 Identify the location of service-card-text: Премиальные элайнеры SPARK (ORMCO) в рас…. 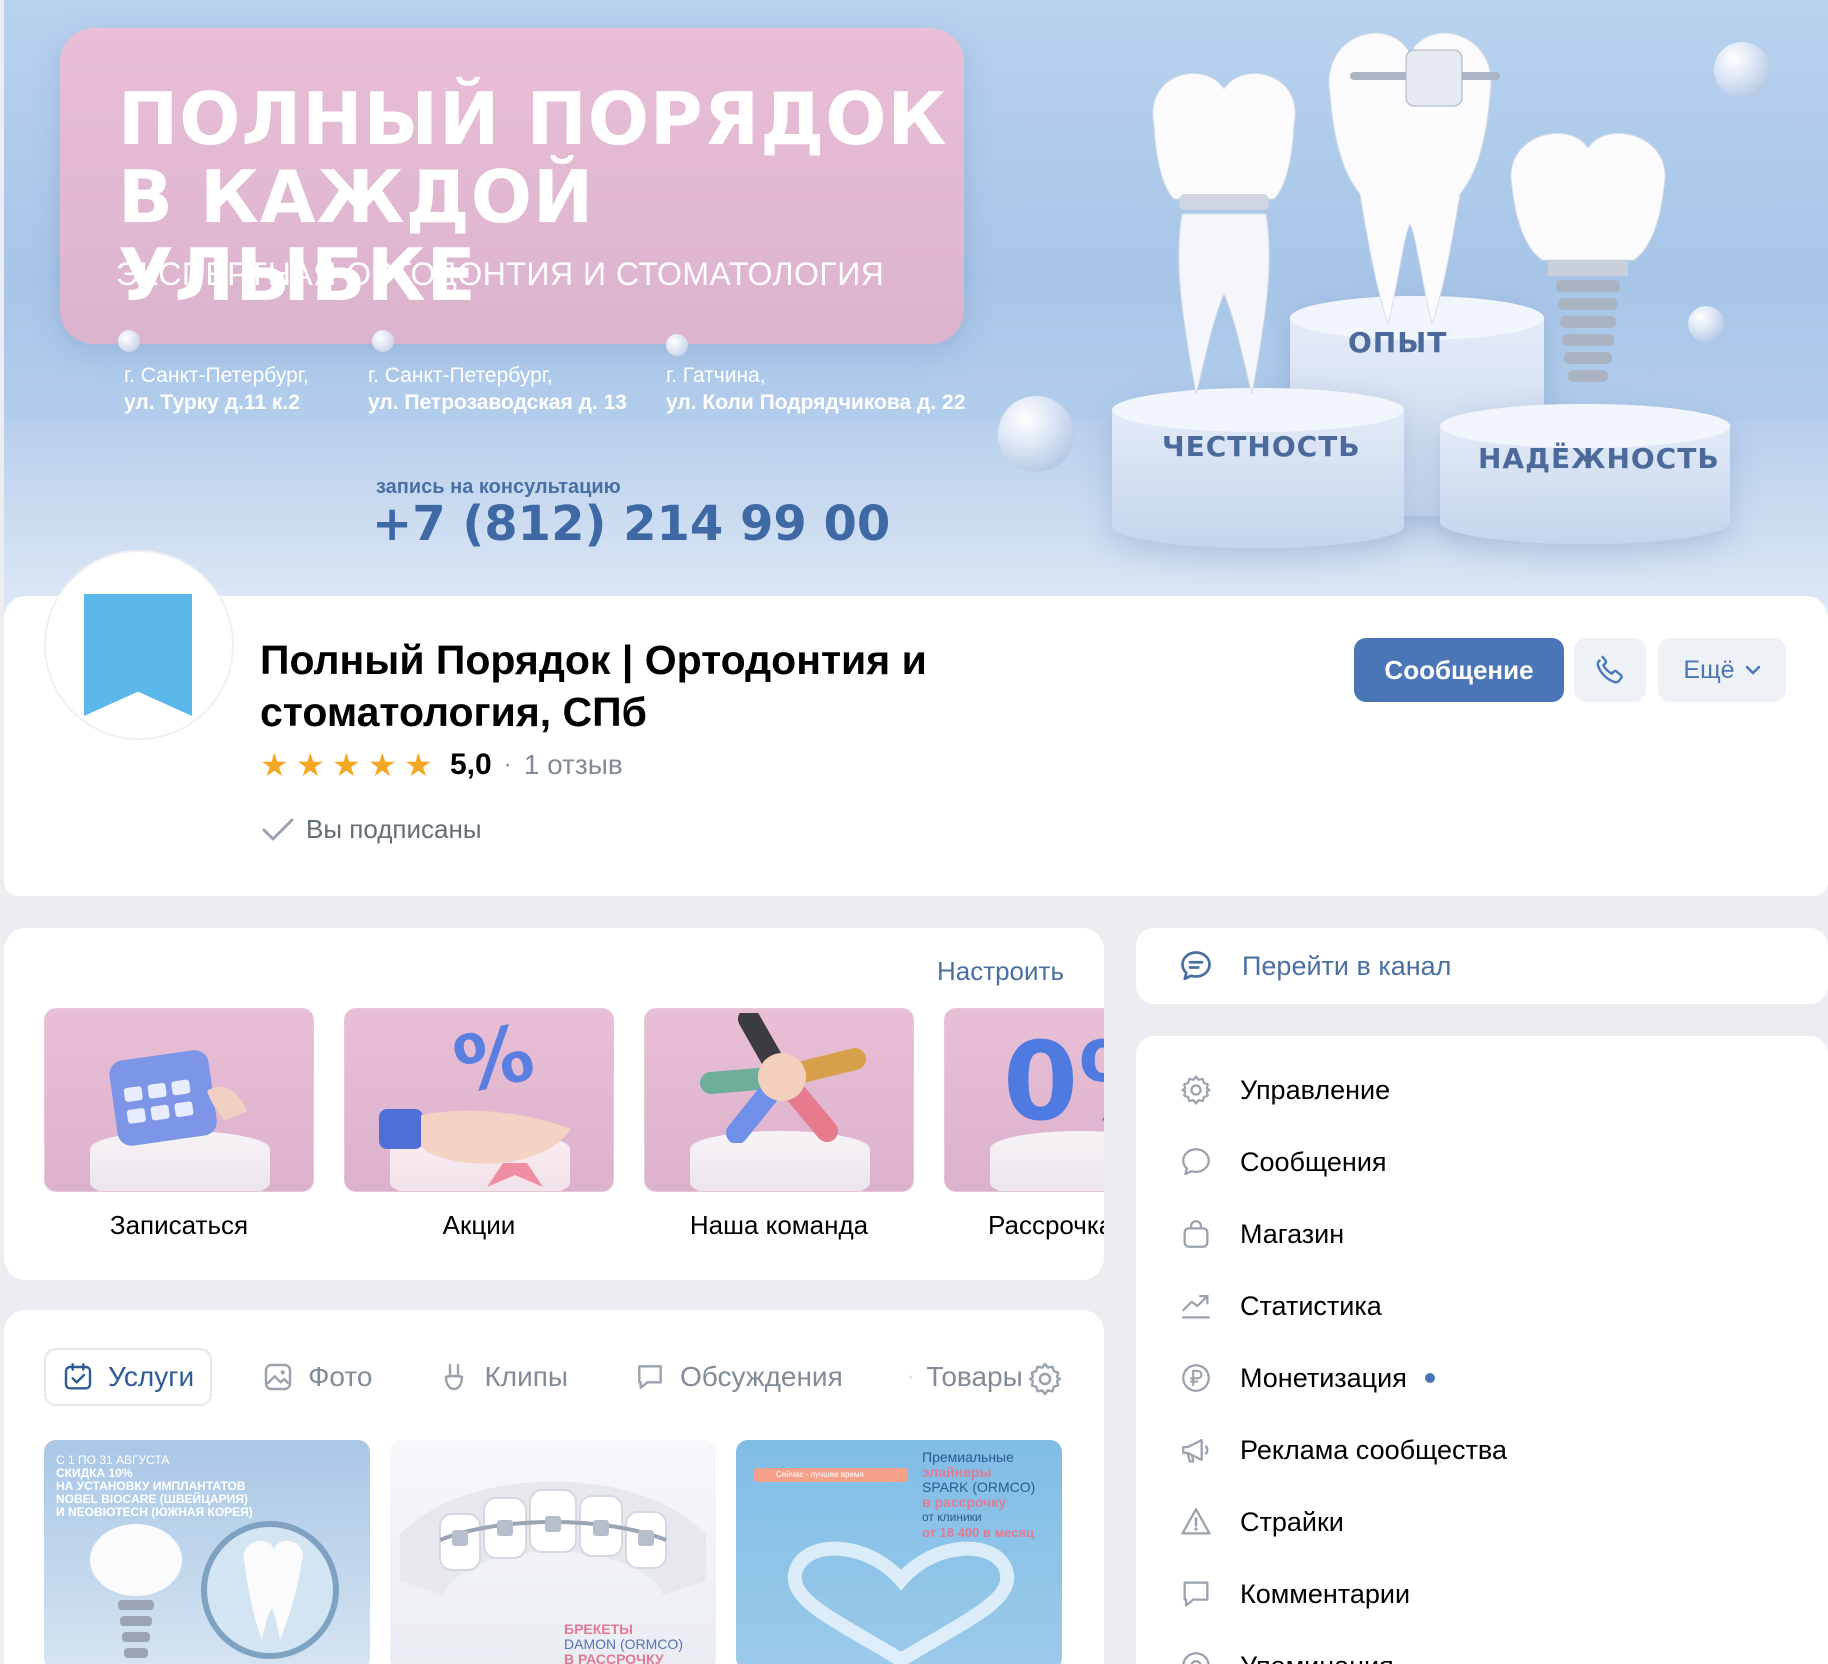
(979, 1495).